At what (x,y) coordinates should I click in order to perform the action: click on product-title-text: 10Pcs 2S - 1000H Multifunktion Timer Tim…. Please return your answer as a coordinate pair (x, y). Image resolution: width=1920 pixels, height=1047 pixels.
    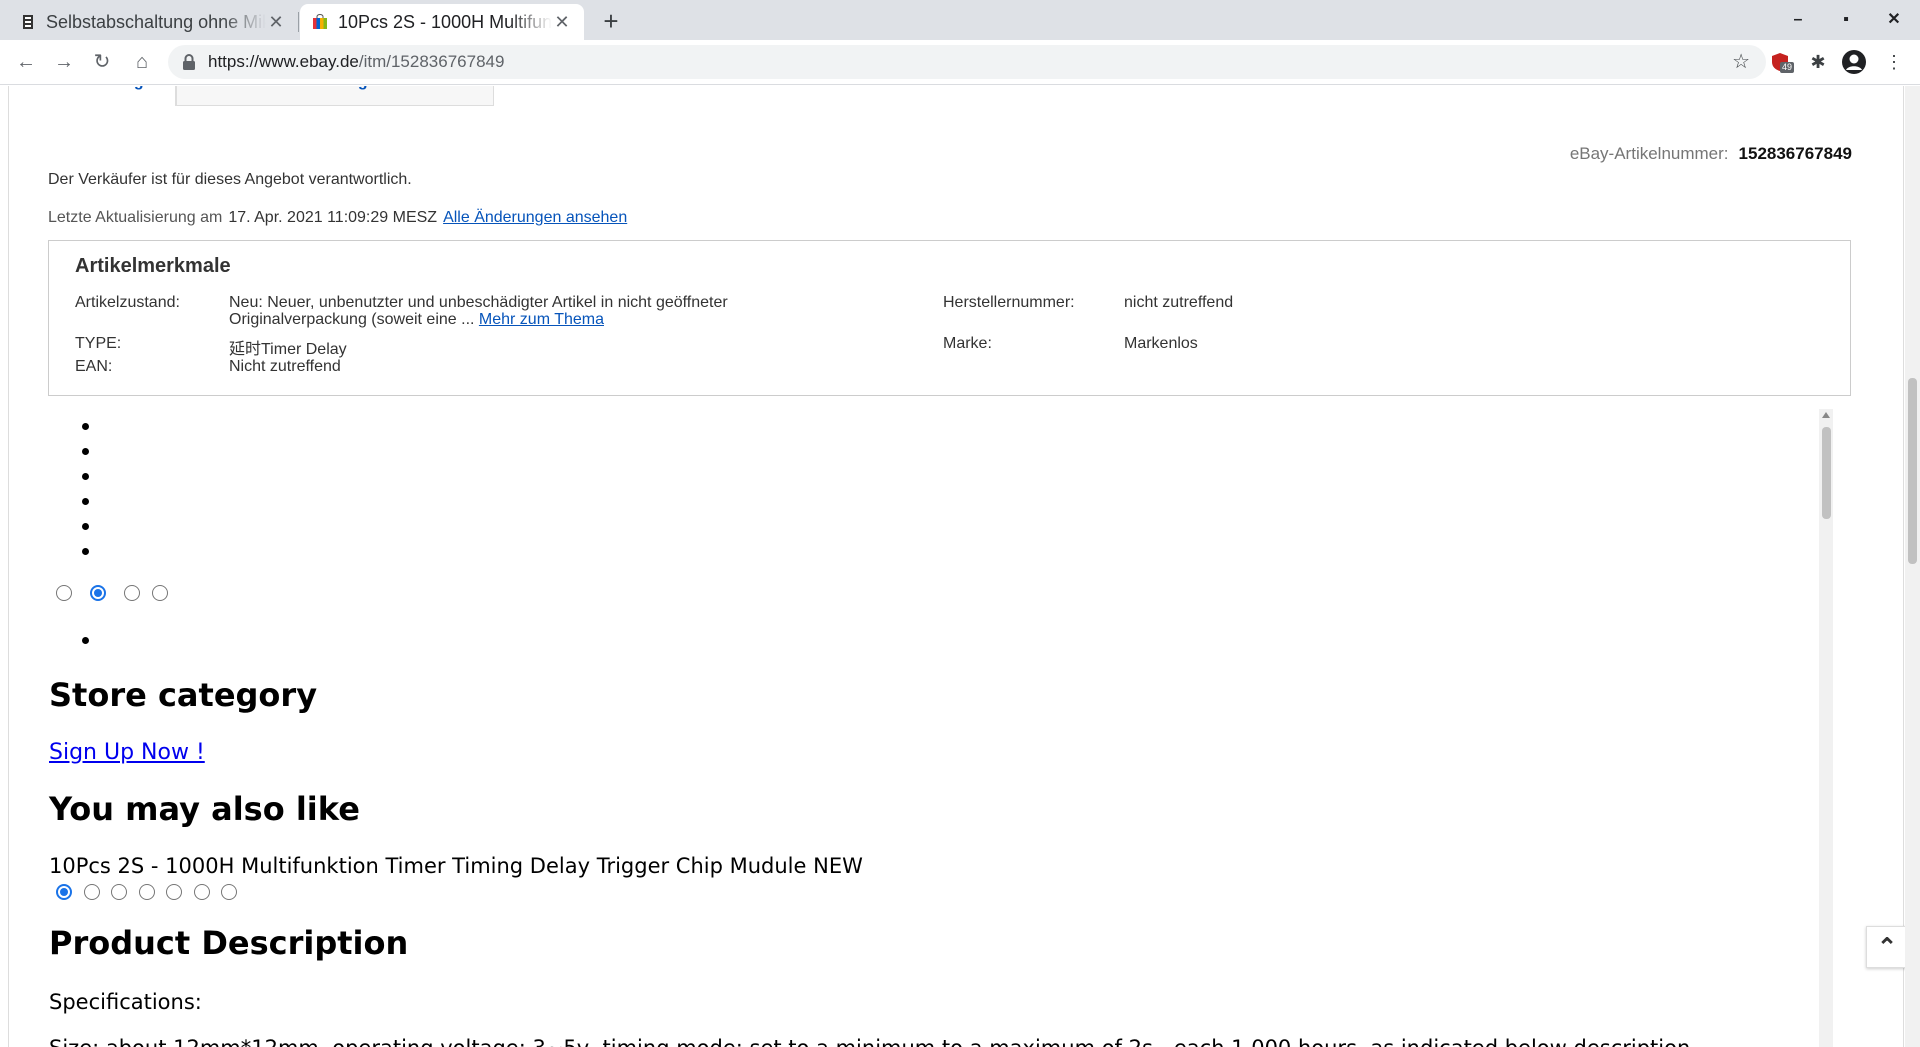
    Looking at the image, I should click on (456, 866).